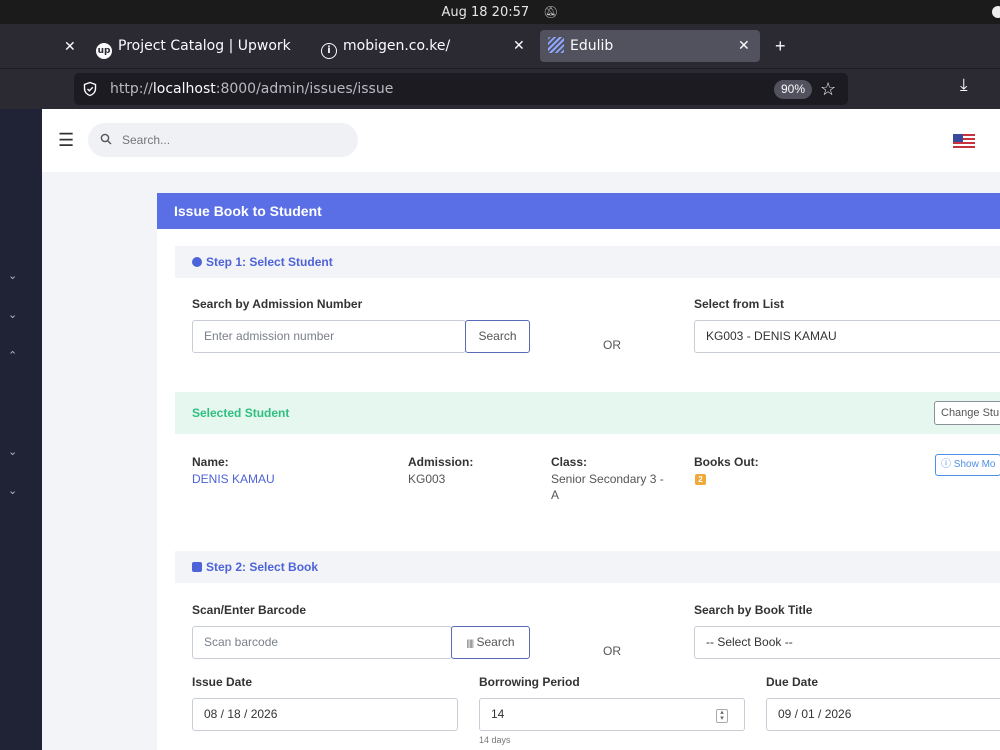 The image size is (1000, 750). I want to click on search-input, so click(232, 140).